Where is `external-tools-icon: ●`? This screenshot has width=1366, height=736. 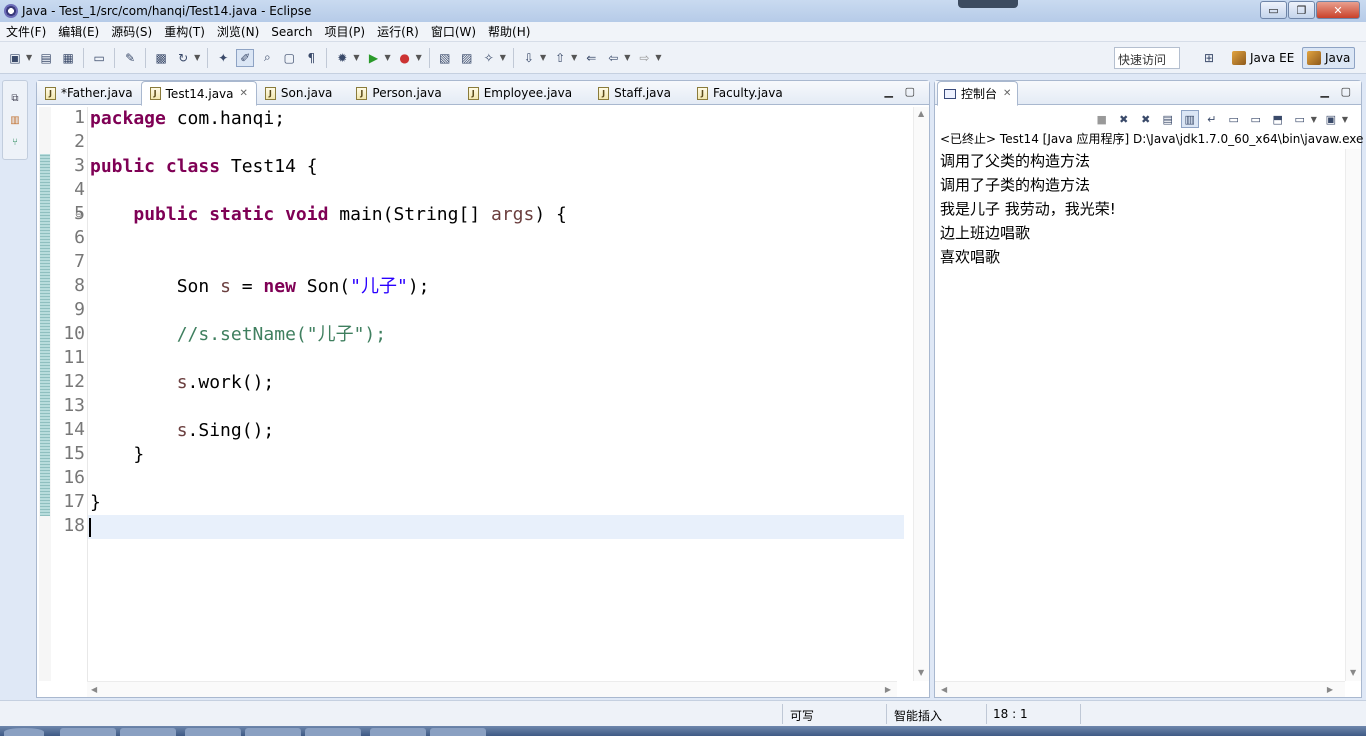
external-tools-icon: ● is located at coordinates (405, 58).